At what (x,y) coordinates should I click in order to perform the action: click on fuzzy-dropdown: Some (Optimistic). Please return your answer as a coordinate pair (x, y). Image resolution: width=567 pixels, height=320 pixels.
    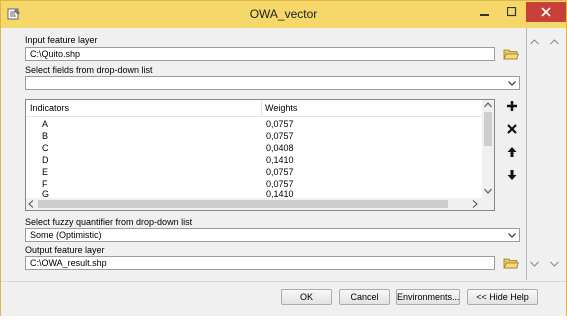
    Looking at the image, I should click on (272, 235).